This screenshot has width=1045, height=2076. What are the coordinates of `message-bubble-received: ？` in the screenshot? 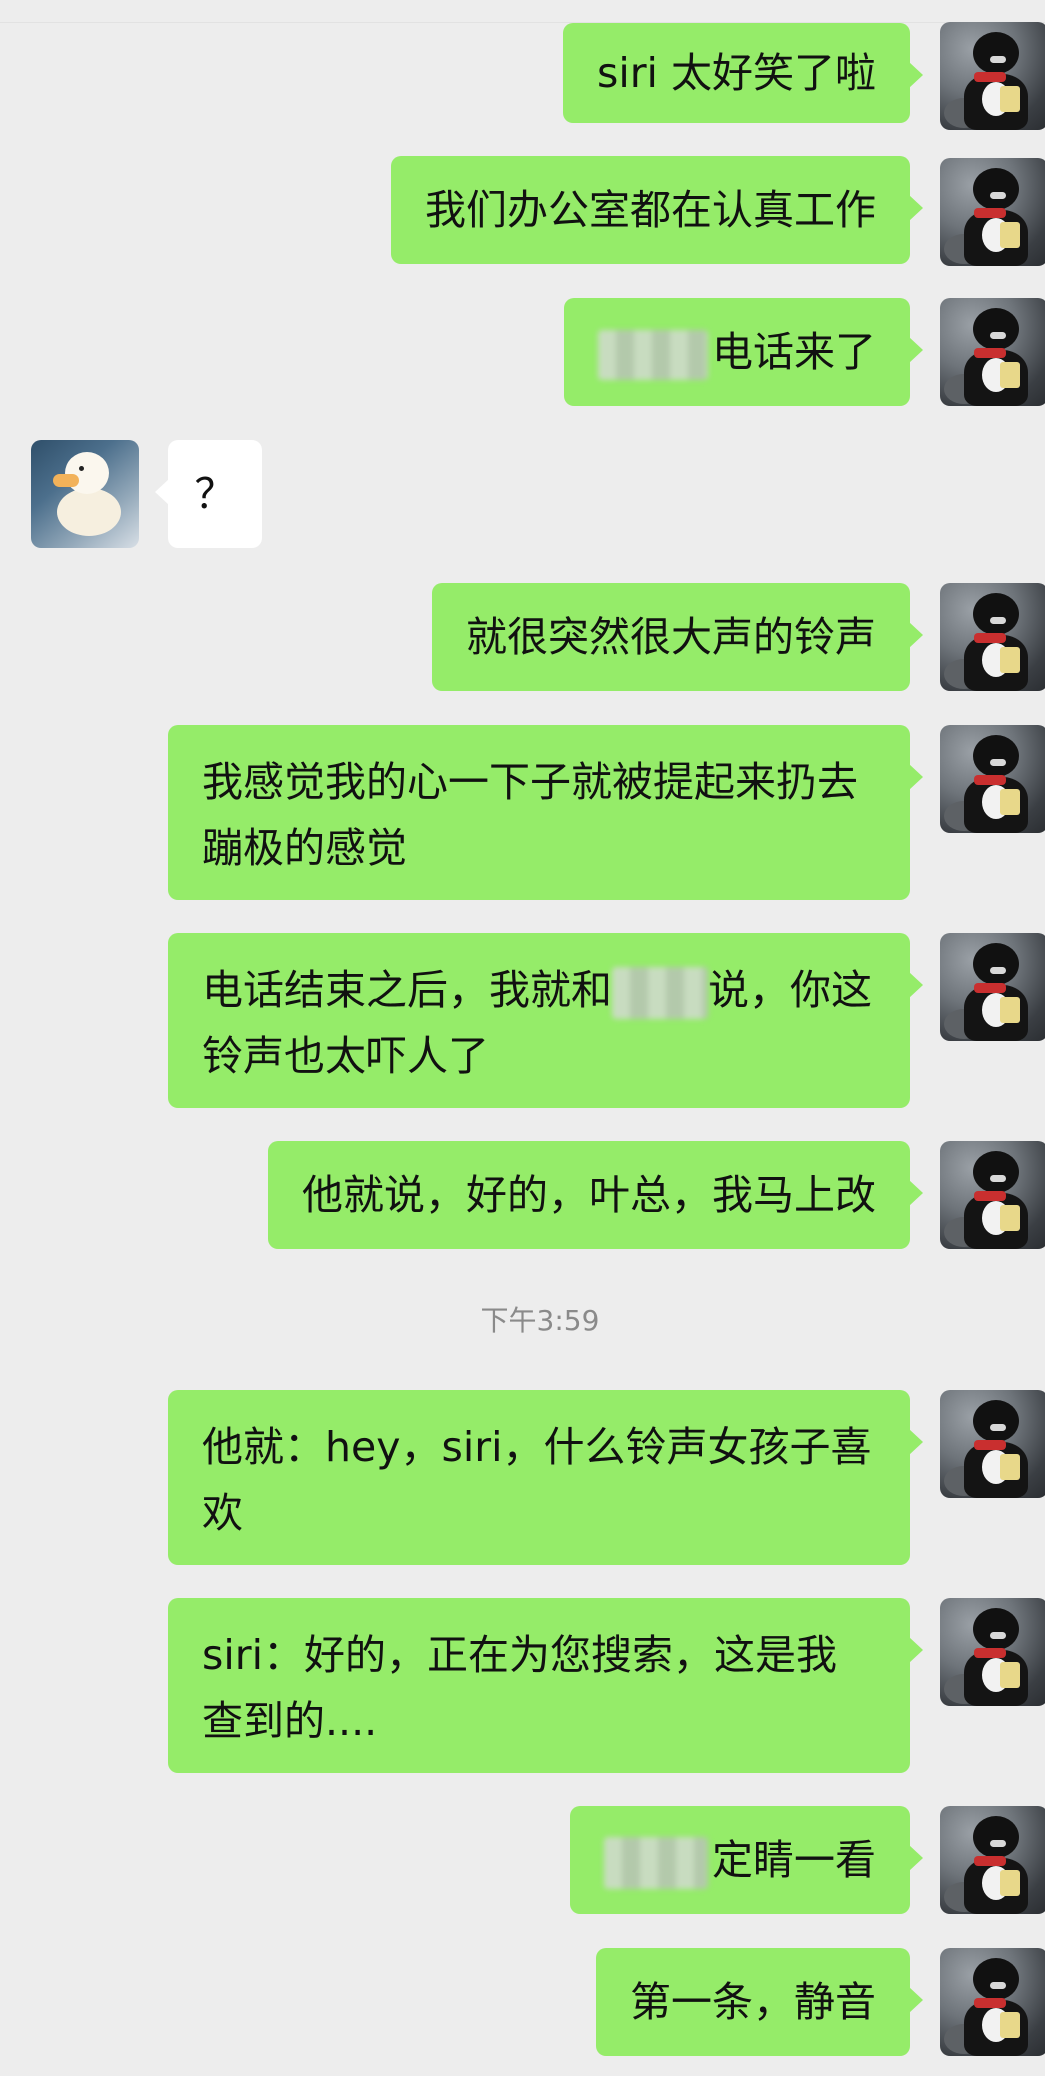 It's located at (208, 494).